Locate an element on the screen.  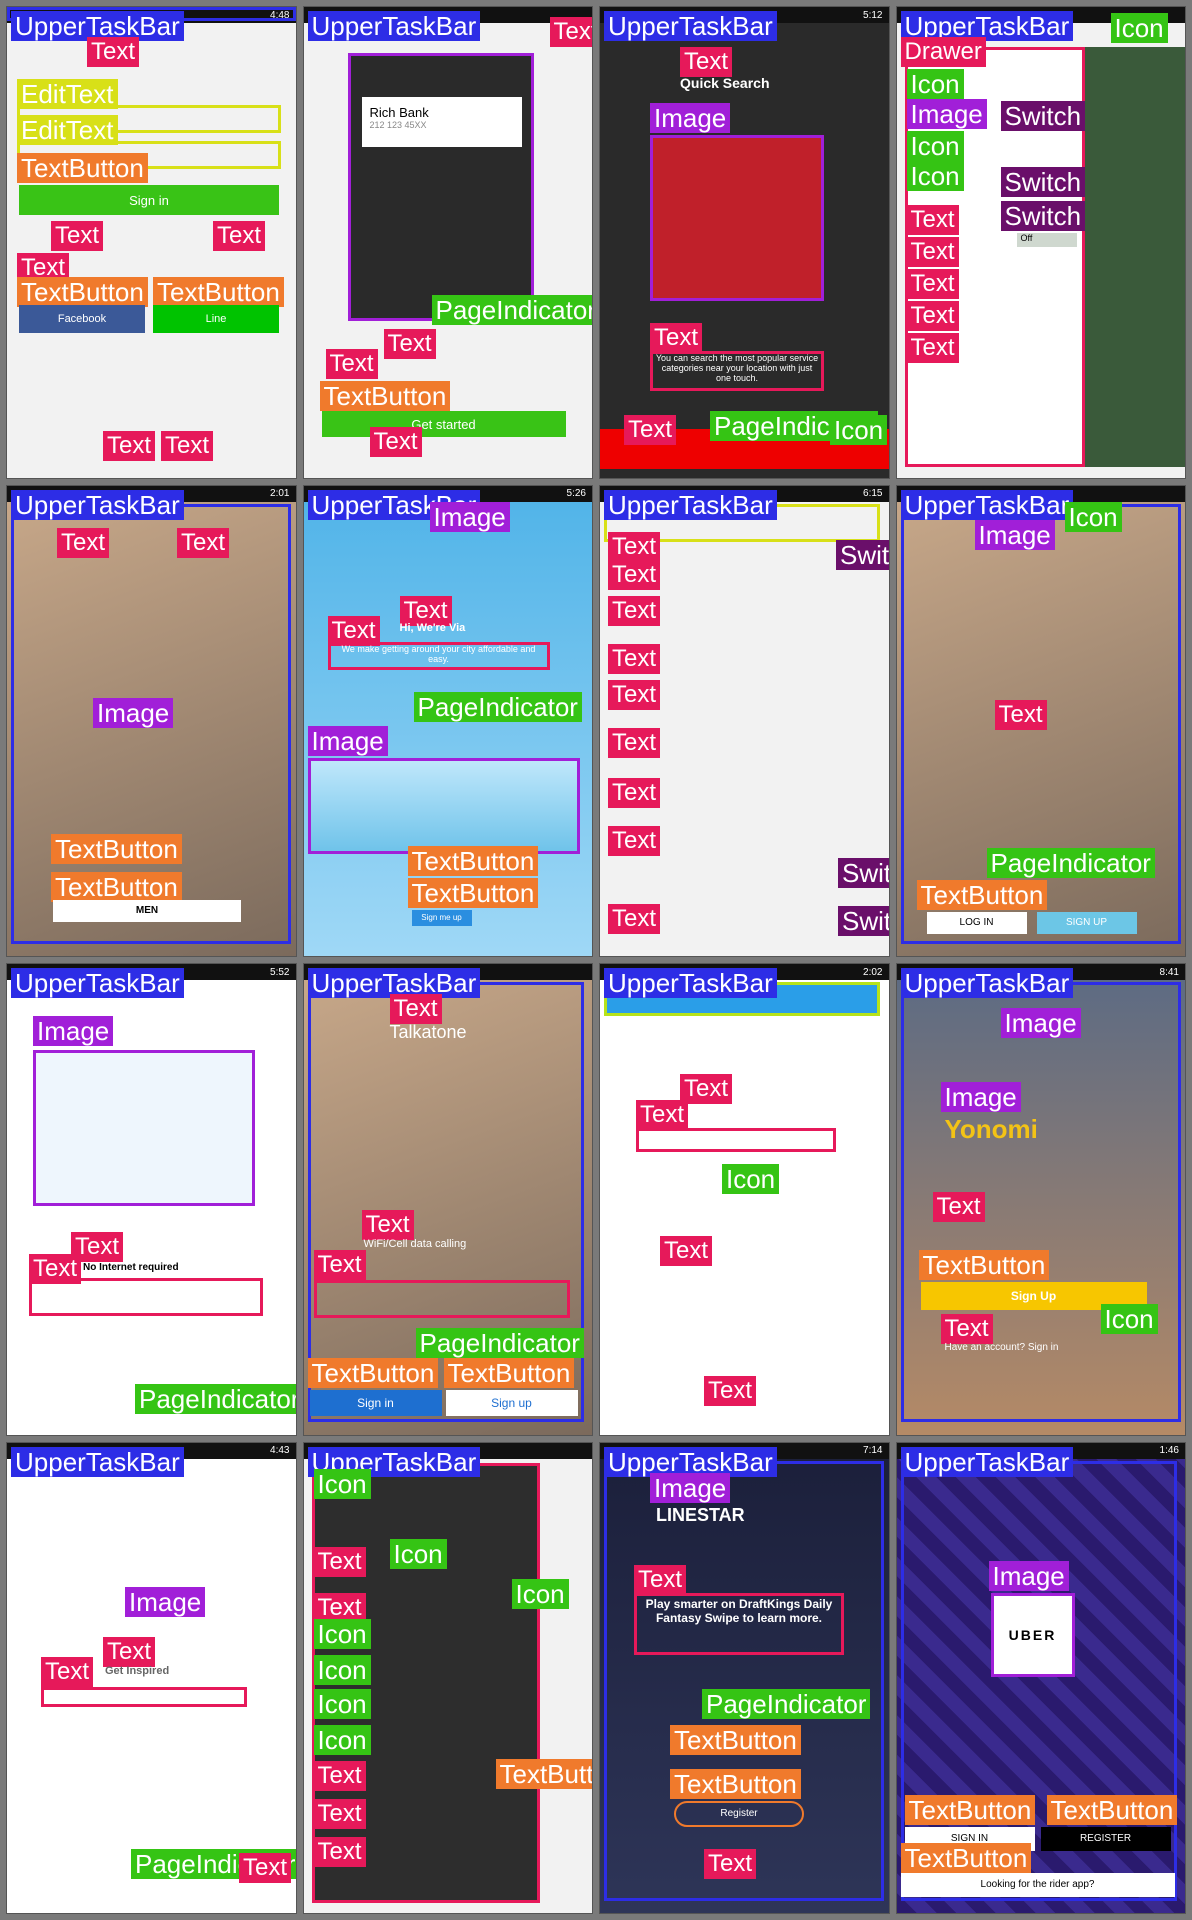
status-time: 2:02 is located at coordinates (873, 972).